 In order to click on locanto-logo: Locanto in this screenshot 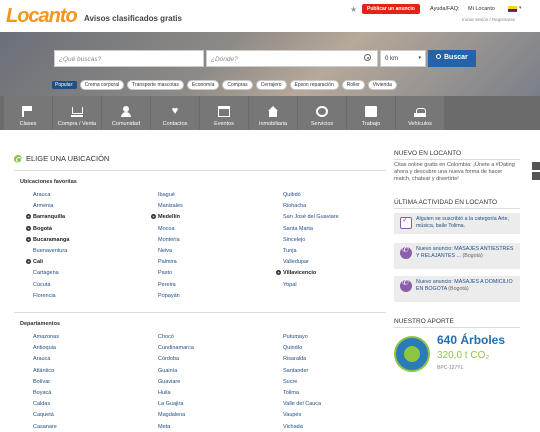, I will do `click(42, 16)`.